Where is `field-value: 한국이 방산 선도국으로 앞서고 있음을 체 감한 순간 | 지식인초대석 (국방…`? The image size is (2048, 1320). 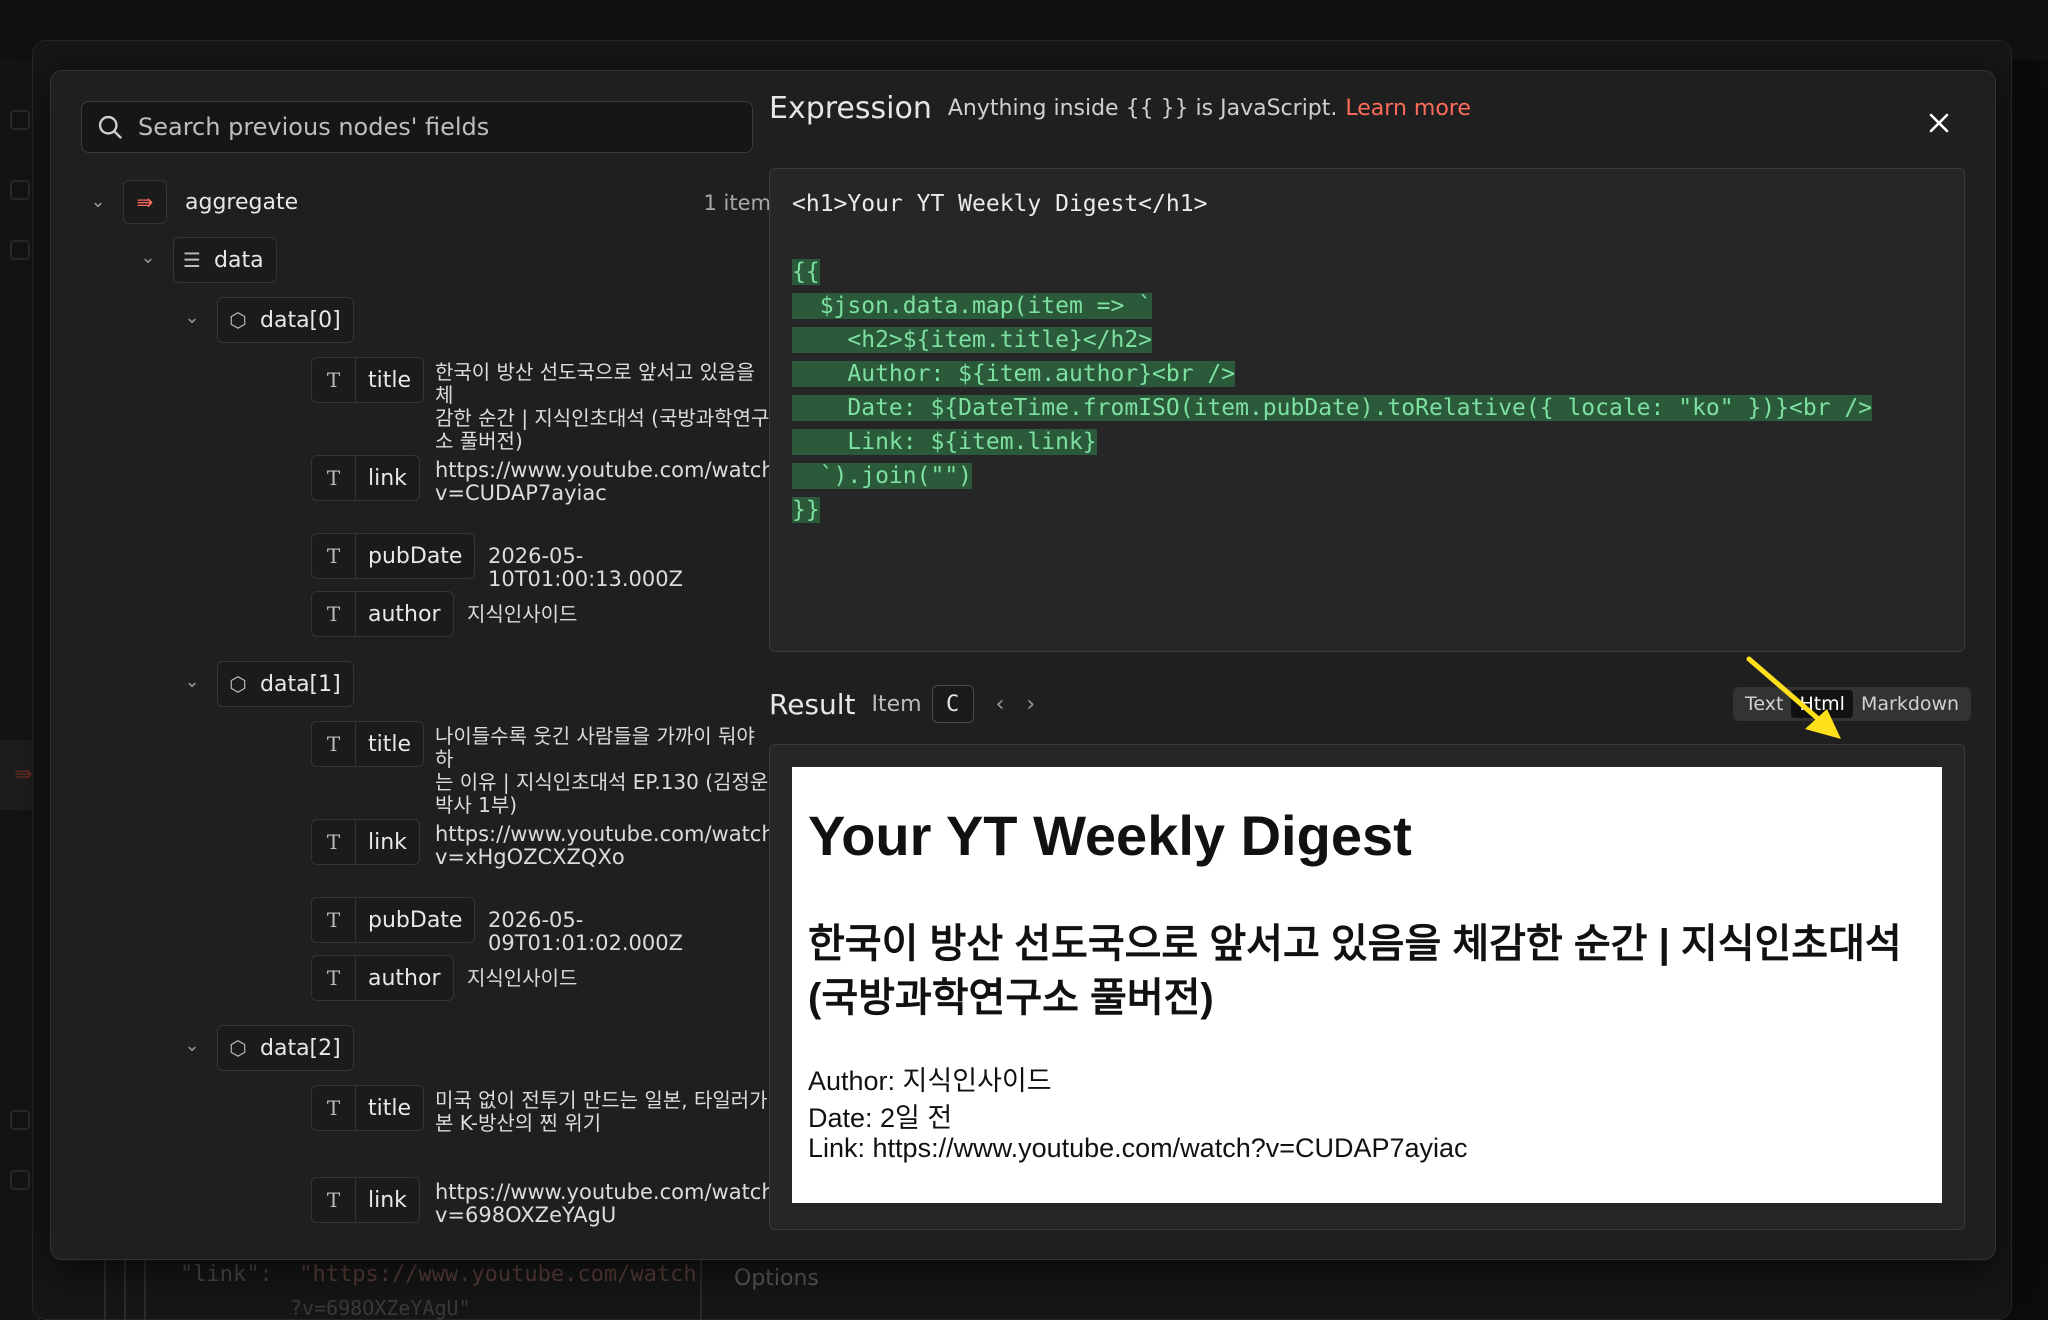
field-value: 한국이 방산 선도국으로 앞서고 있음을 체 감한 순간 | 지식인초대석 (국방… is located at coordinates (603, 407).